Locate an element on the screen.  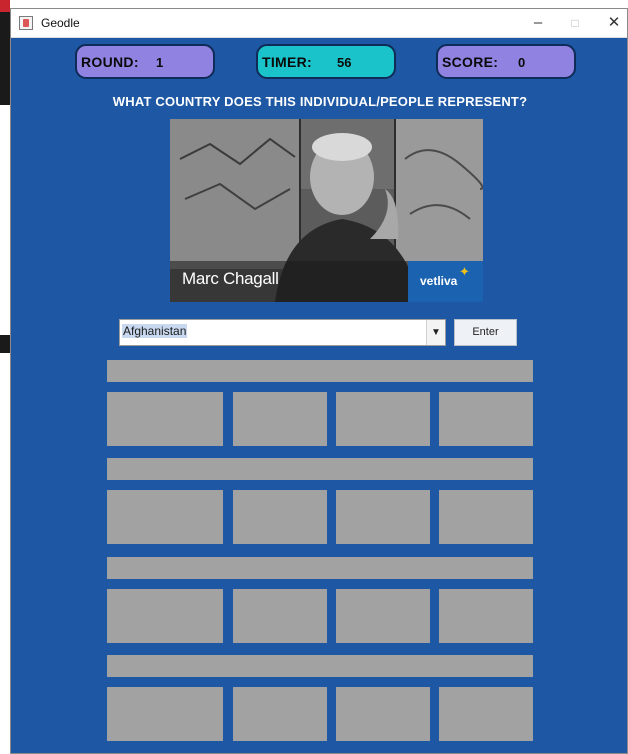
star-icon: ✦ is located at coordinates (464, 271).